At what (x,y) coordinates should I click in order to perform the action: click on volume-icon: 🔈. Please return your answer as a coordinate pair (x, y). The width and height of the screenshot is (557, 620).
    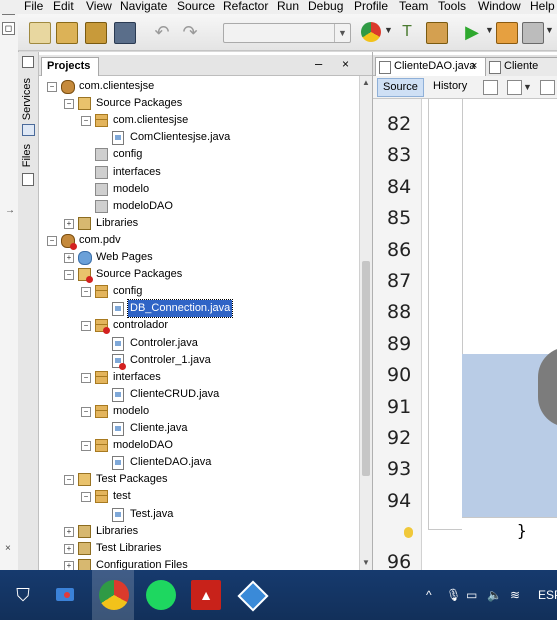
    Looking at the image, I should click on (494, 595).